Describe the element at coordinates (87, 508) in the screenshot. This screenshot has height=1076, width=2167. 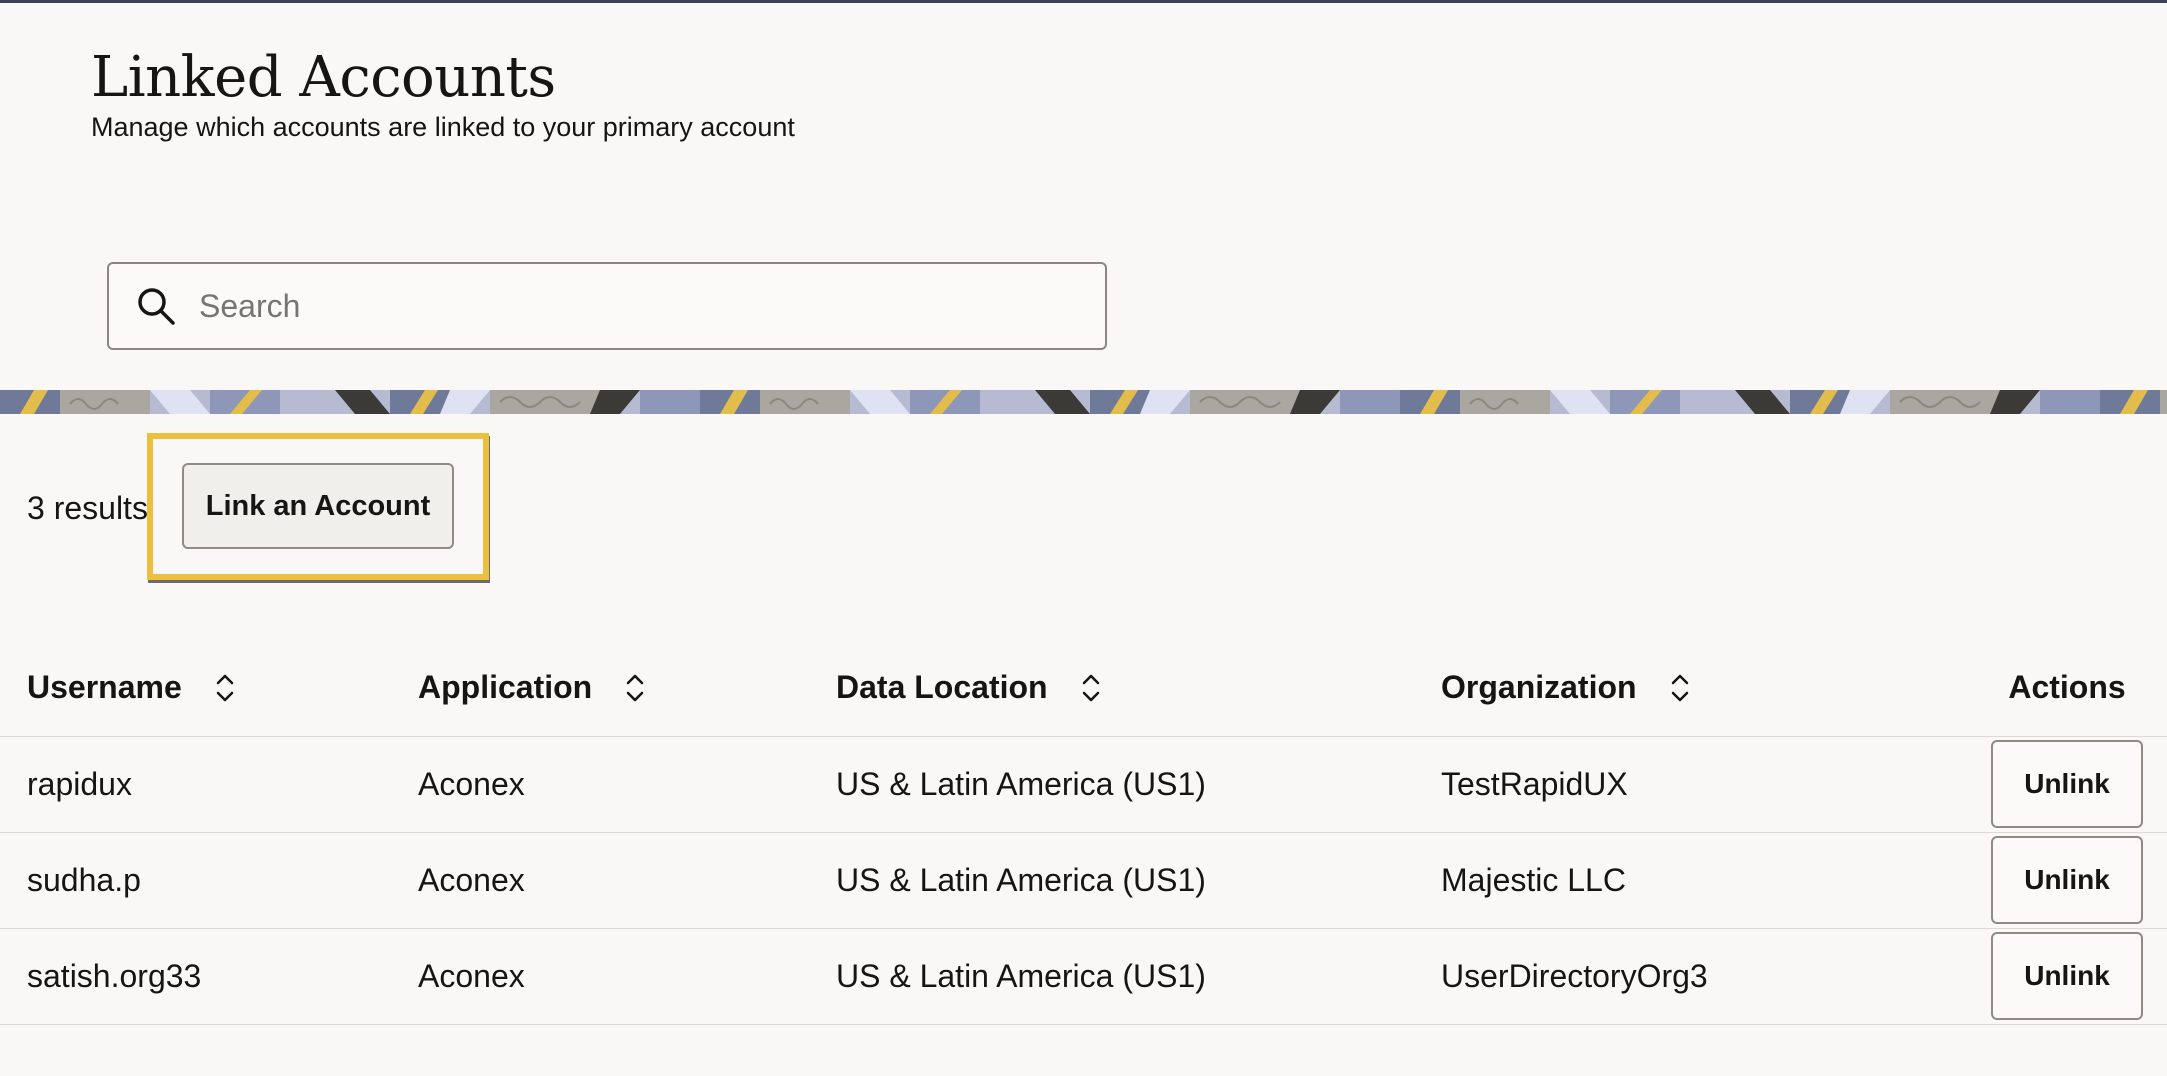
I see `results-count: 3 results` at that location.